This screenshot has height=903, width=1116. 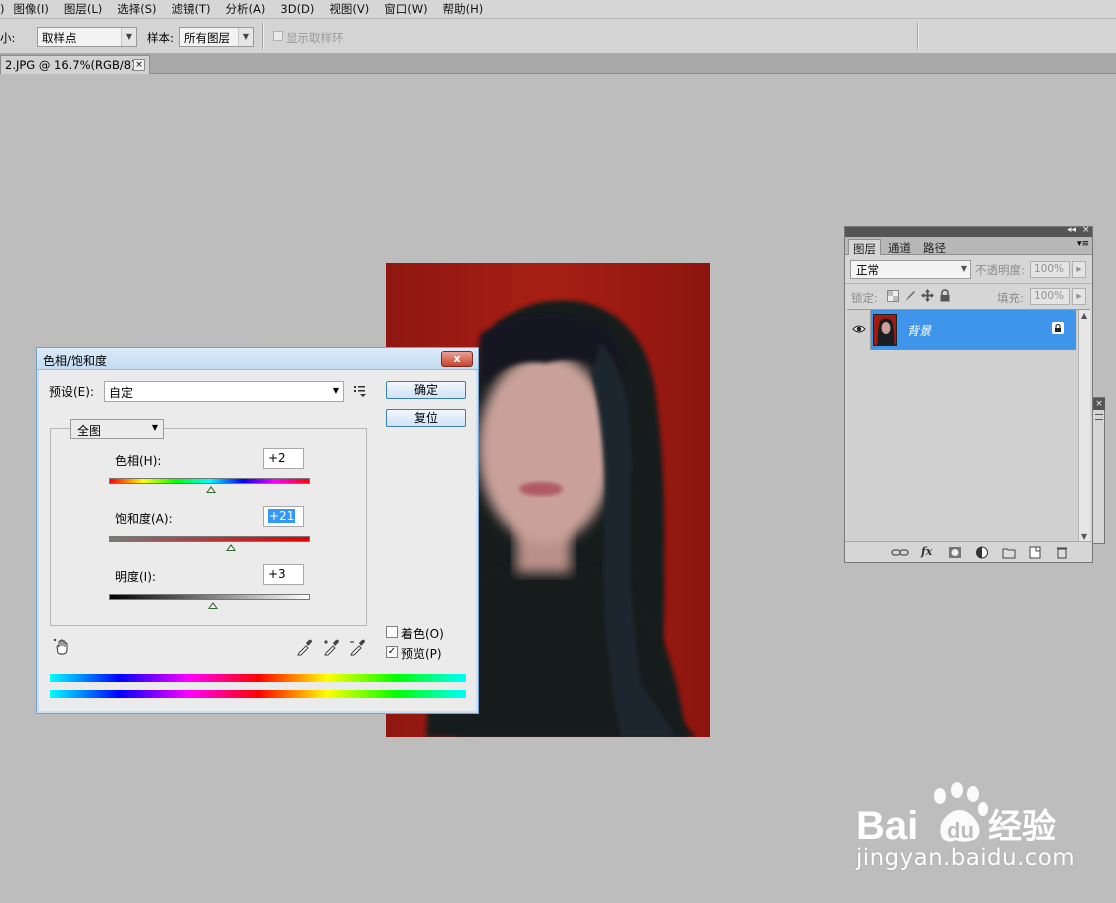 I want to click on eyedropper-icon, so click(x=304, y=647).